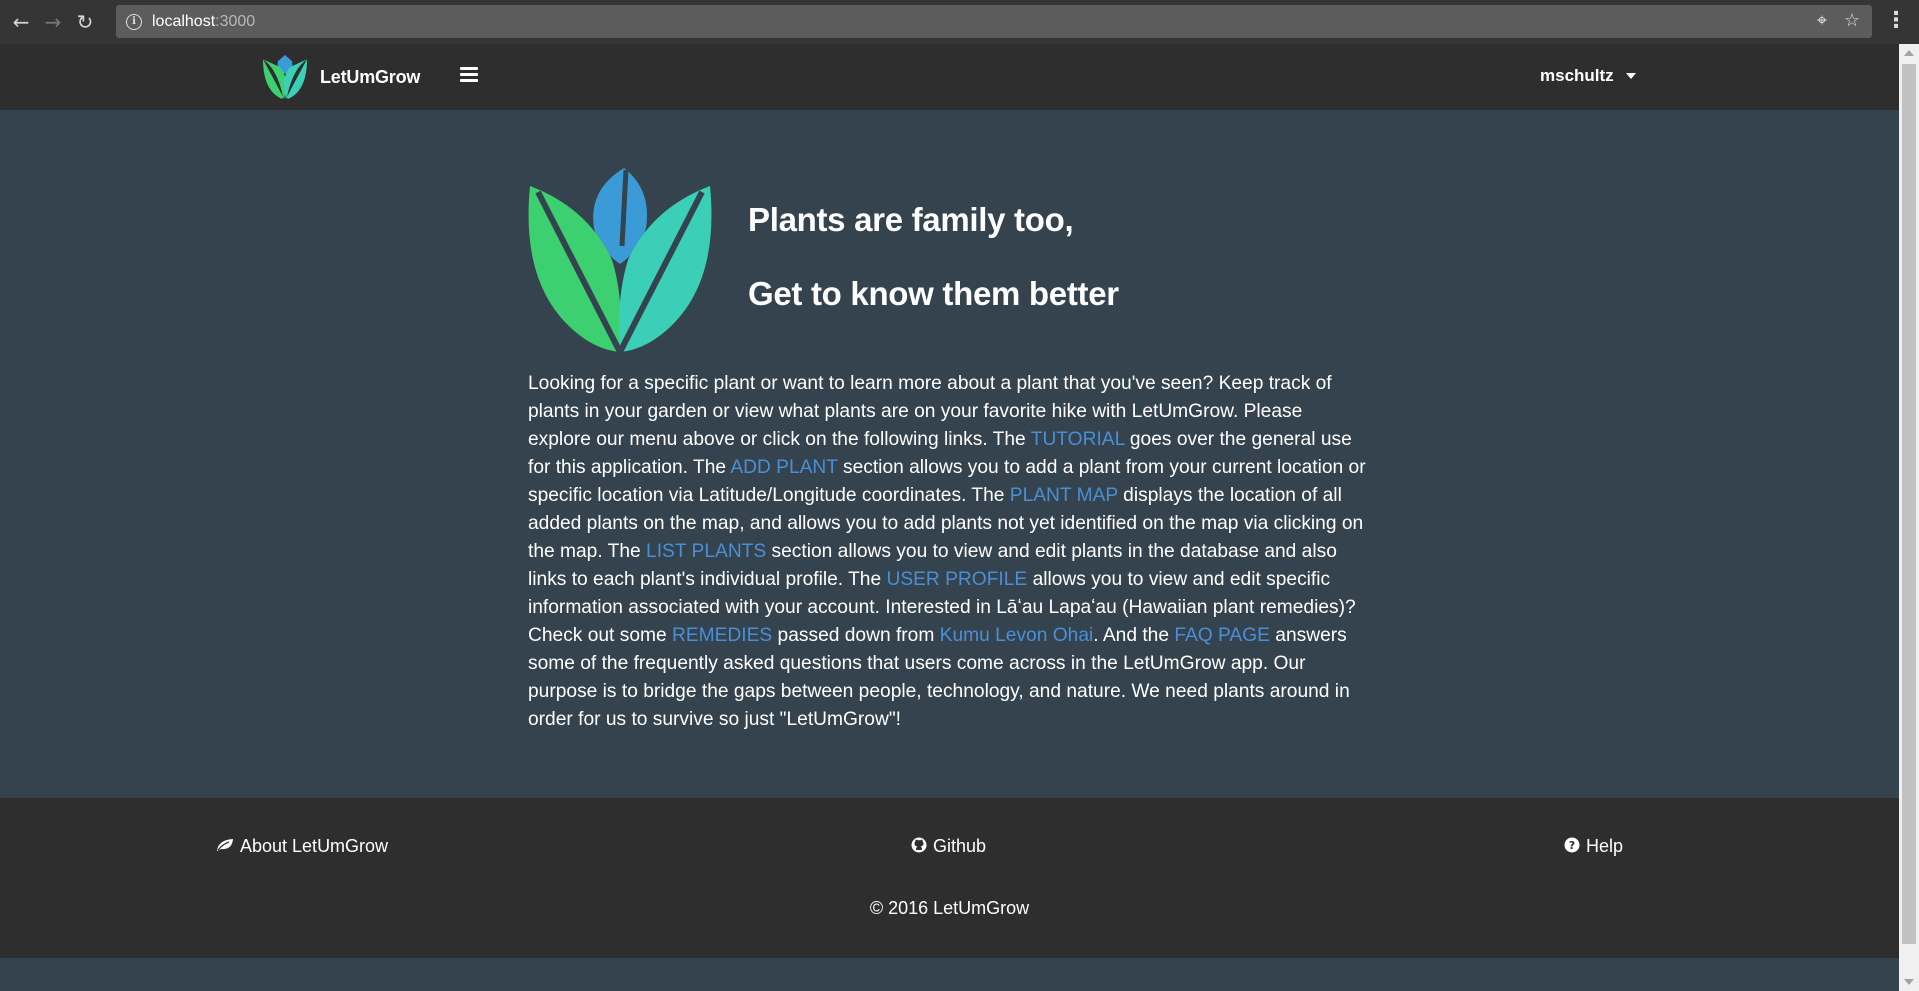 This screenshot has height=991, width=1919. I want to click on scroll-thumb, so click(1909, 504).